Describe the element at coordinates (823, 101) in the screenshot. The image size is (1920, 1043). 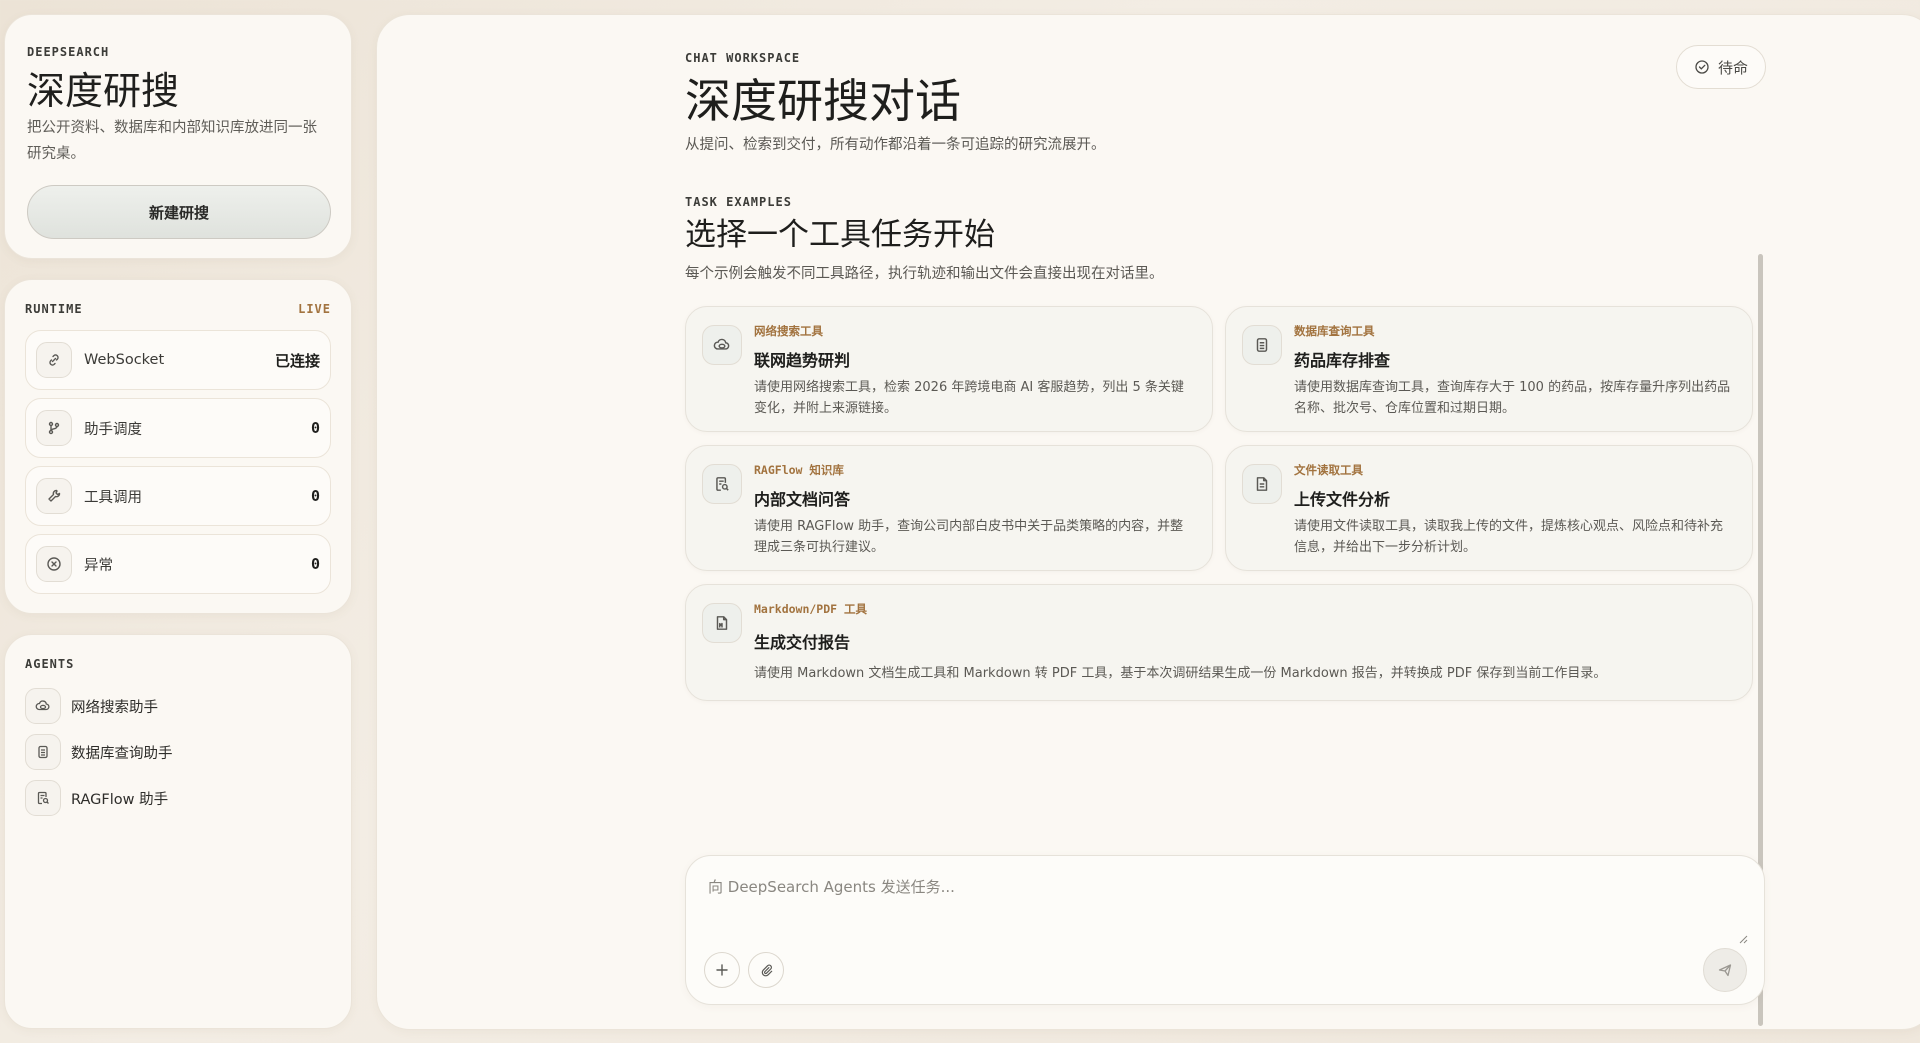
I see `workspace-title: 深度研搜对话` at that location.